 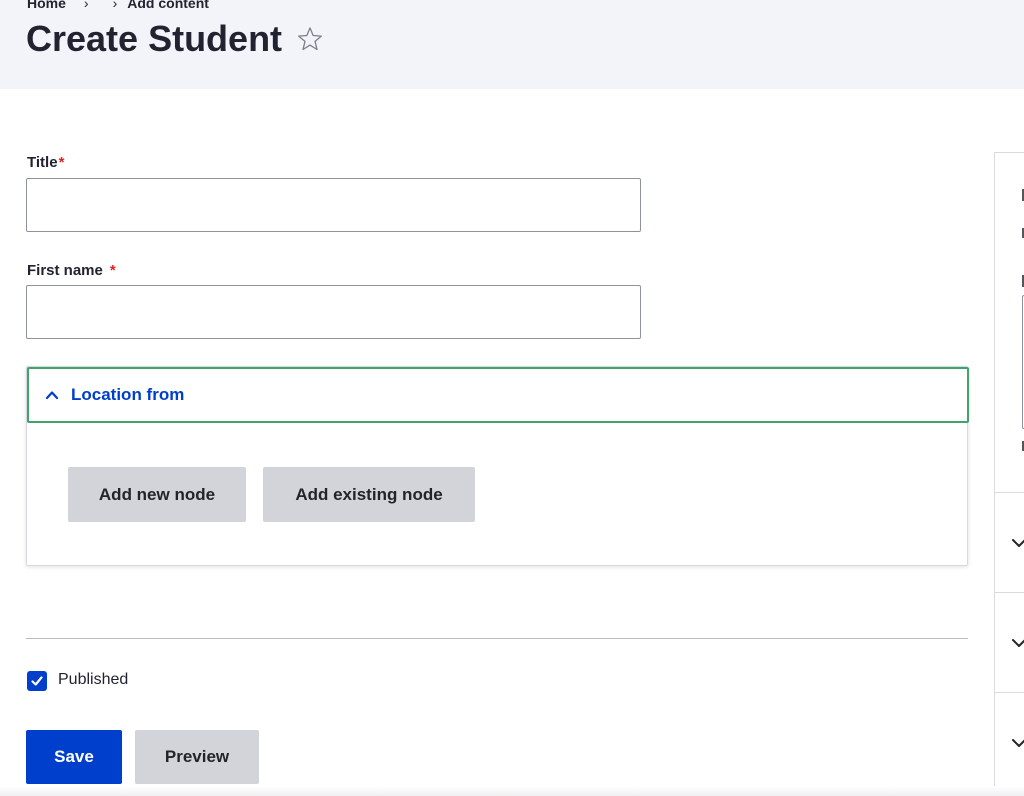 What do you see at coordinates (333, 312) in the screenshot?
I see `first-name-input` at bounding box center [333, 312].